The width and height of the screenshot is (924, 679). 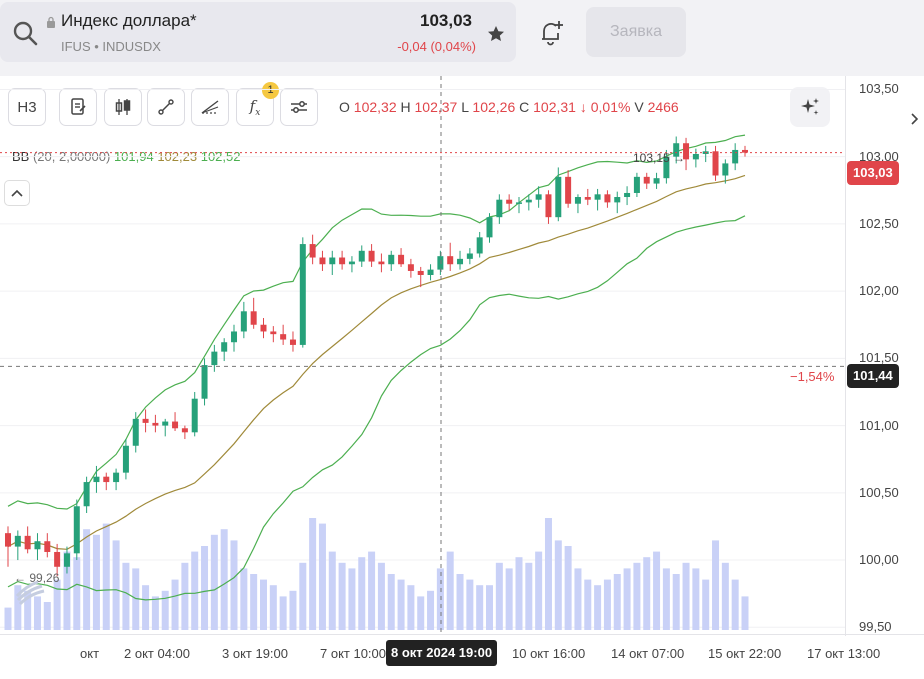 I want to click on time-axis-label: 2 окт 04:00, so click(x=157, y=653).